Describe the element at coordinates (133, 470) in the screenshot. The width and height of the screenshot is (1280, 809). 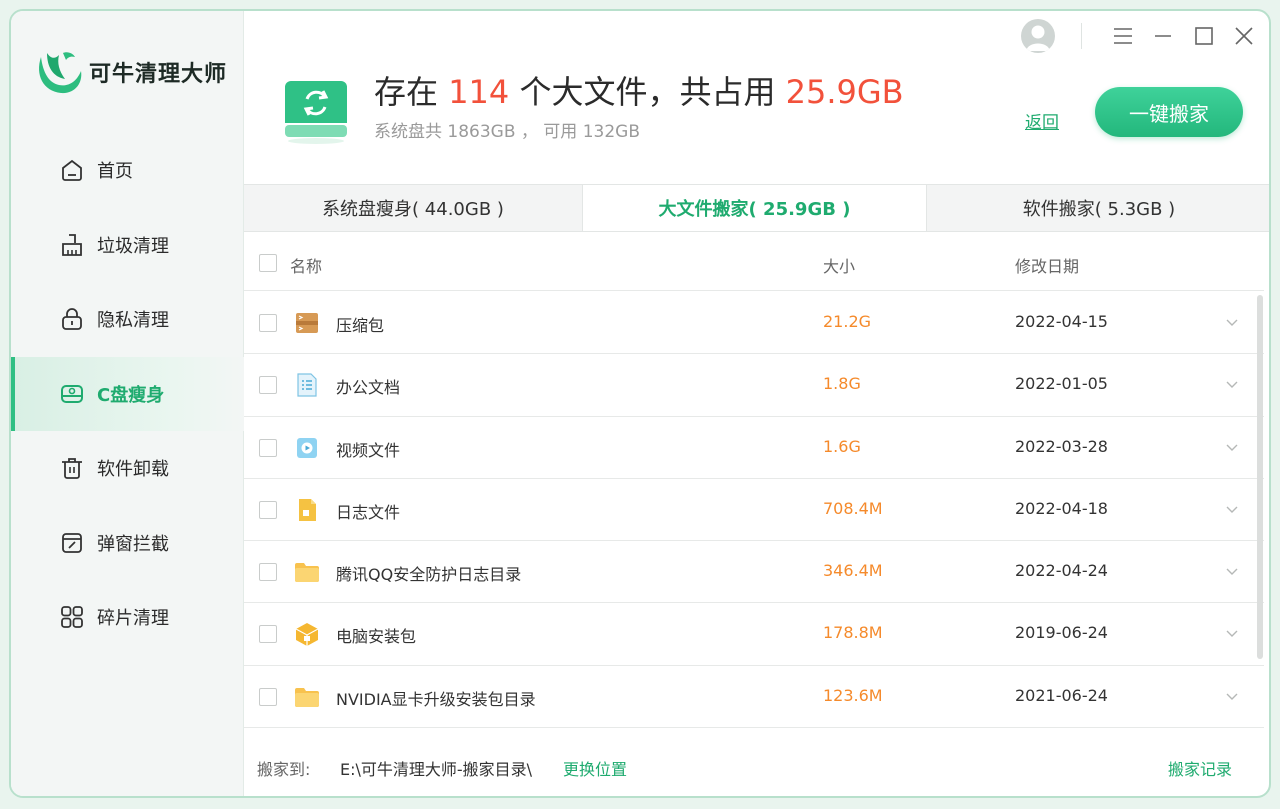
I see `sidebar-item-label: 软件卸载` at that location.